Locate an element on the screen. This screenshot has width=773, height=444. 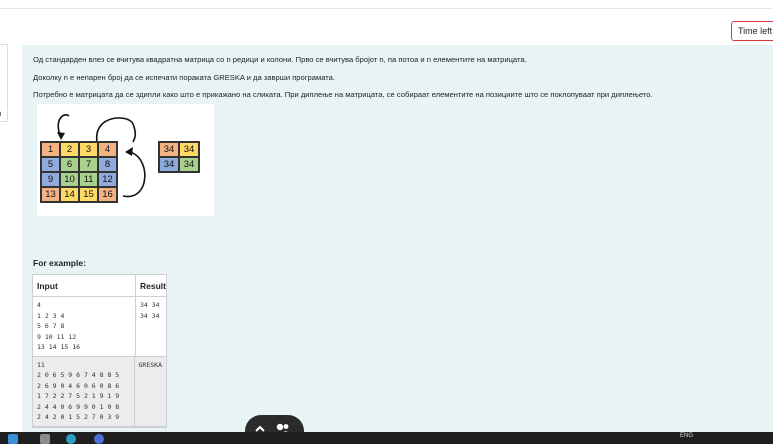
matrix-cell: 16 is located at coordinates (107, 194).